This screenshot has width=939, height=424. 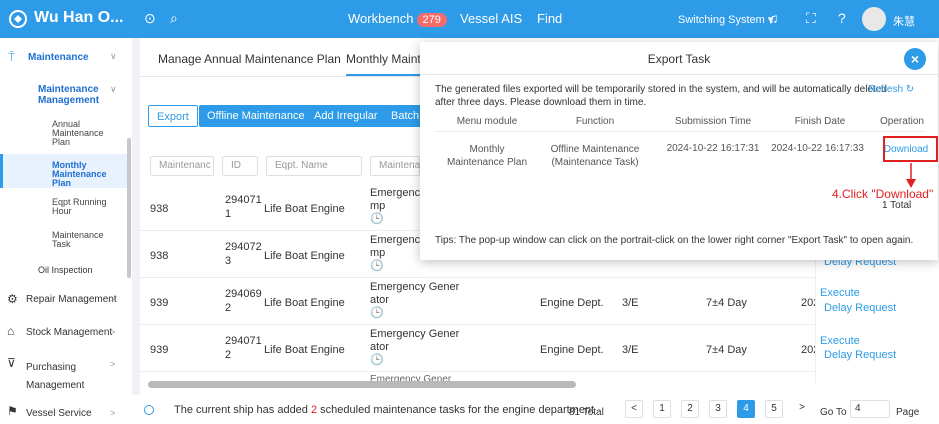 What do you see at coordinates (690, 409) in the screenshot?
I see `pagination-page: 2` at bounding box center [690, 409].